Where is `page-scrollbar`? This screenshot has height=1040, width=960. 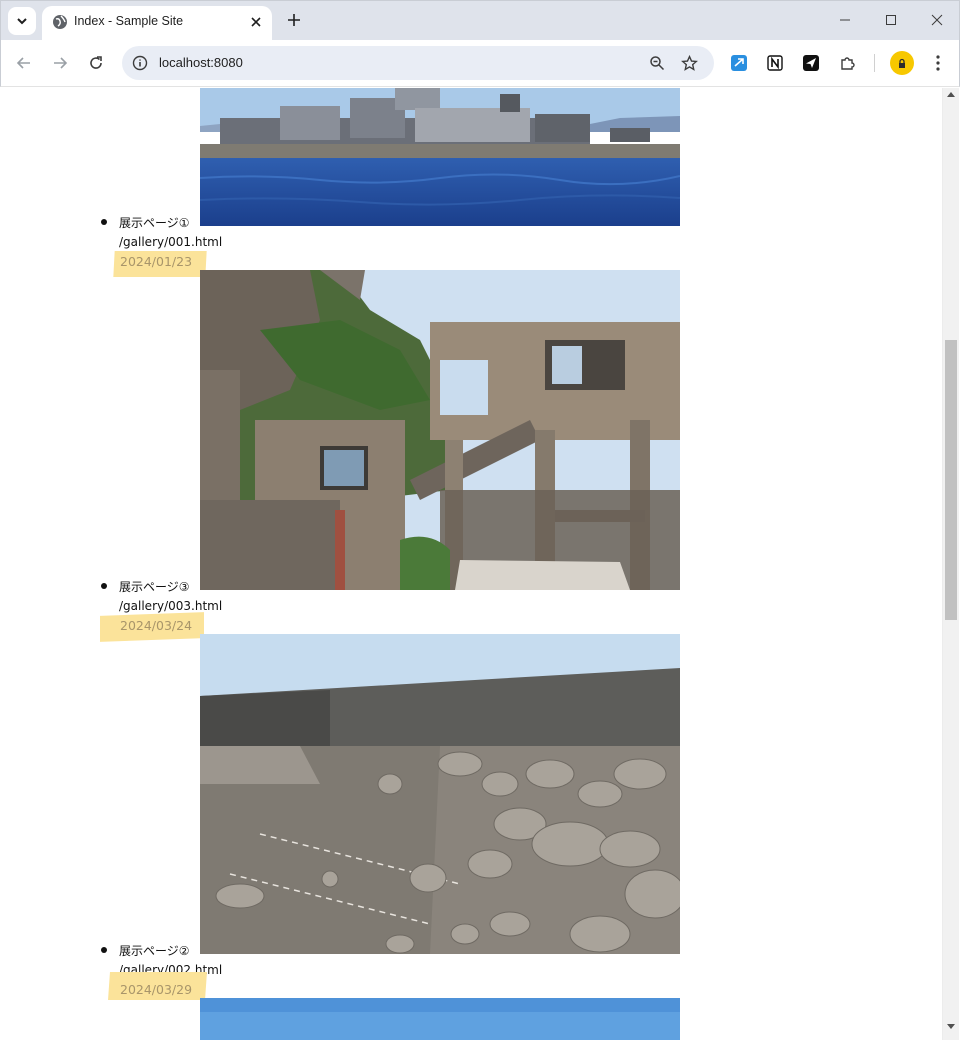
page-scrollbar is located at coordinates (950, 564).